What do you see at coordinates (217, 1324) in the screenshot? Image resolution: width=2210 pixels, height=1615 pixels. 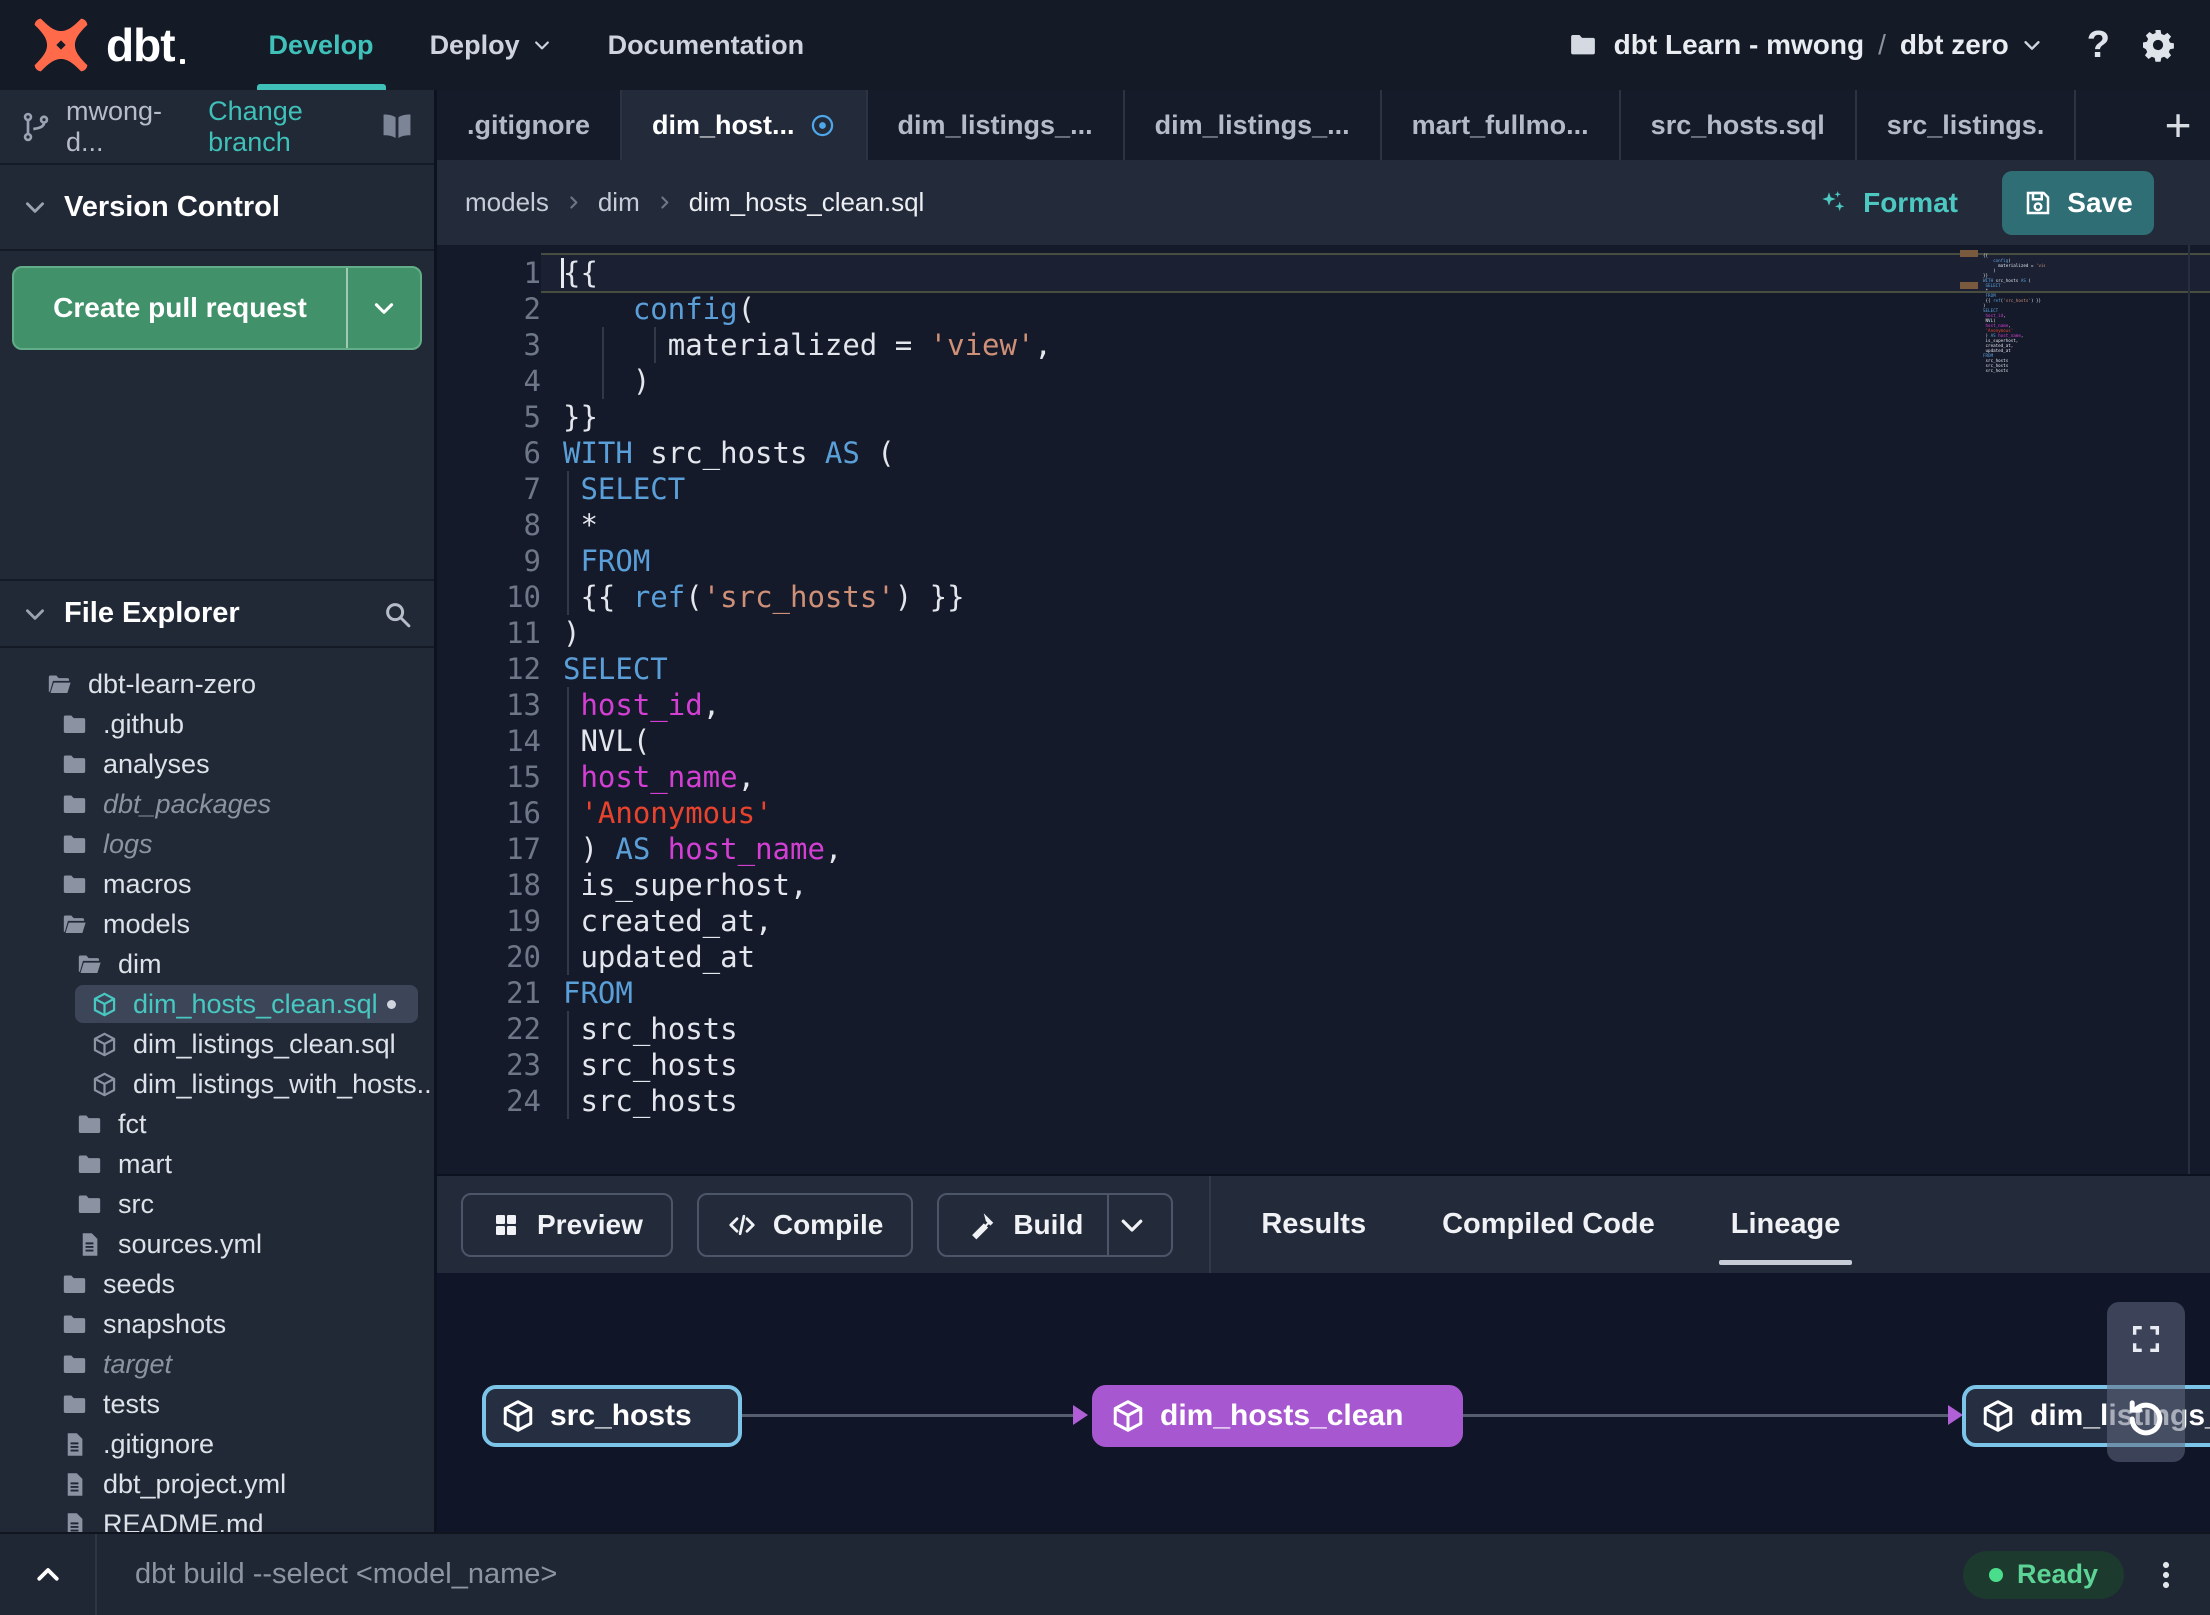 I see `tree-item-snapshots: snapshots` at bounding box center [217, 1324].